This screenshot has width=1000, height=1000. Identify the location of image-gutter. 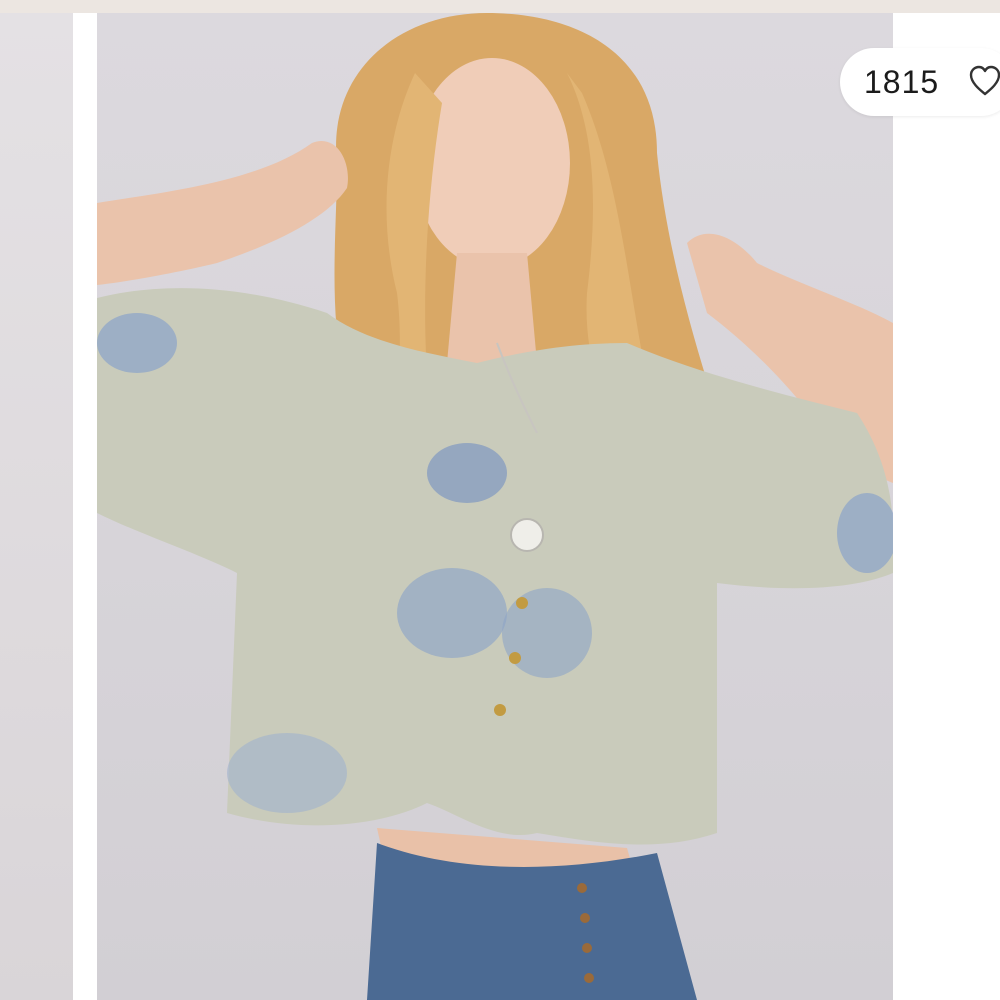
(85, 506).